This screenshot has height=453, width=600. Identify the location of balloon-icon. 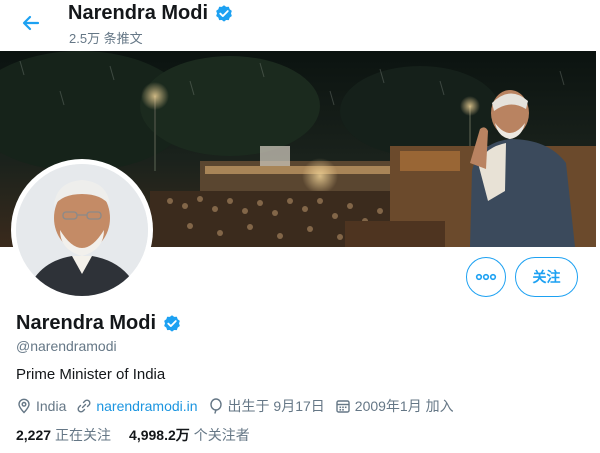
(215, 406).